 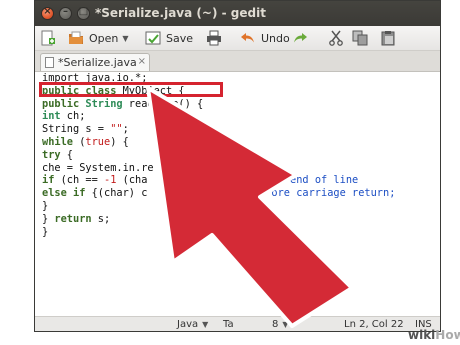 I want to click on watermark-wiki: wiki, so click(x=422, y=335).